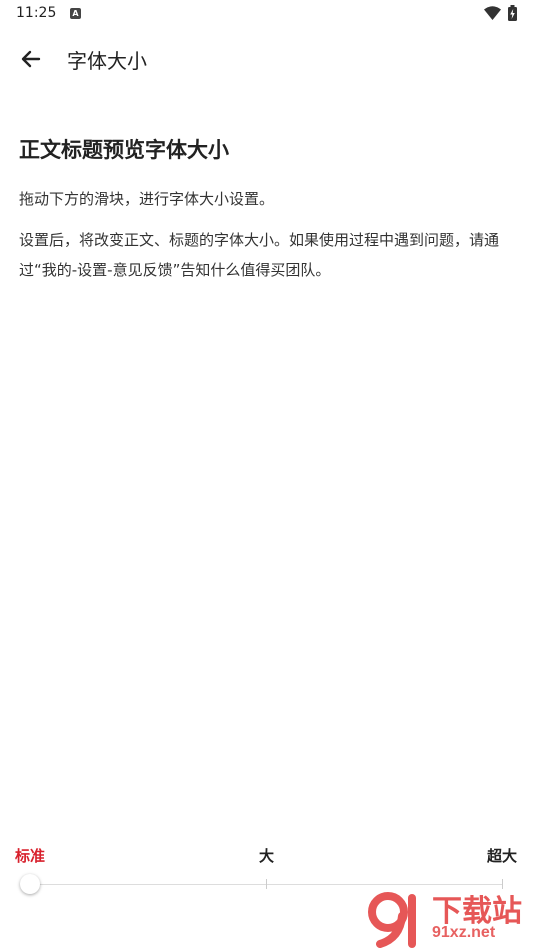  I want to click on status-bar: 11:25 A, so click(267, 14).